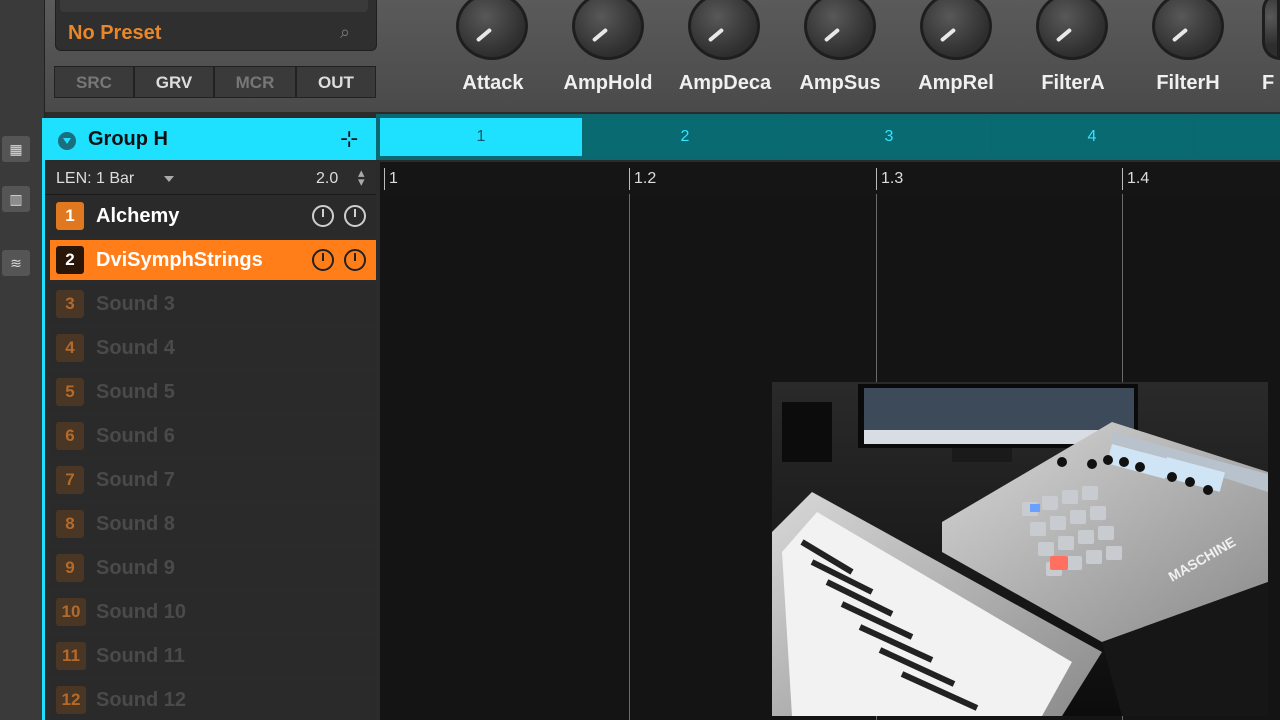  What do you see at coordinates (213, 480) in the screenshot?
I see `sound-slot-7: 7 Sound 7` at bounding box center [213, 480].